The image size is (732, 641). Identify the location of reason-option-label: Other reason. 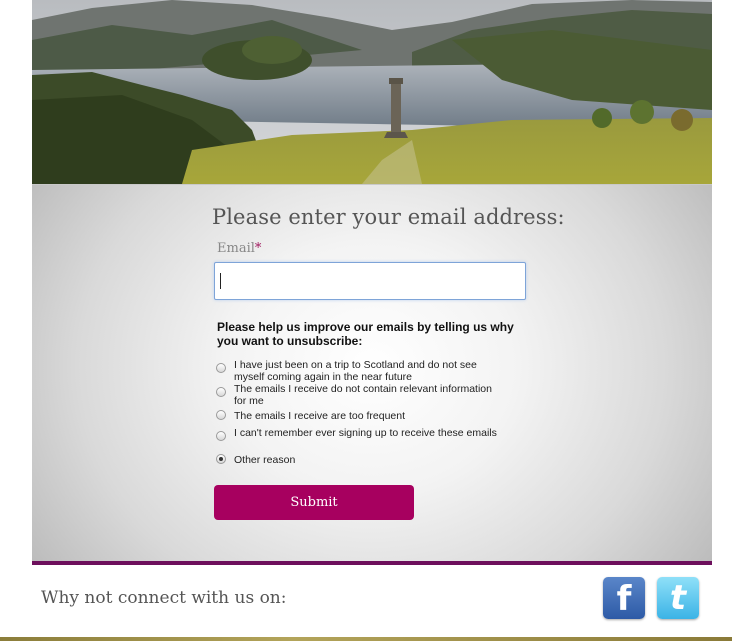
(265, 460).